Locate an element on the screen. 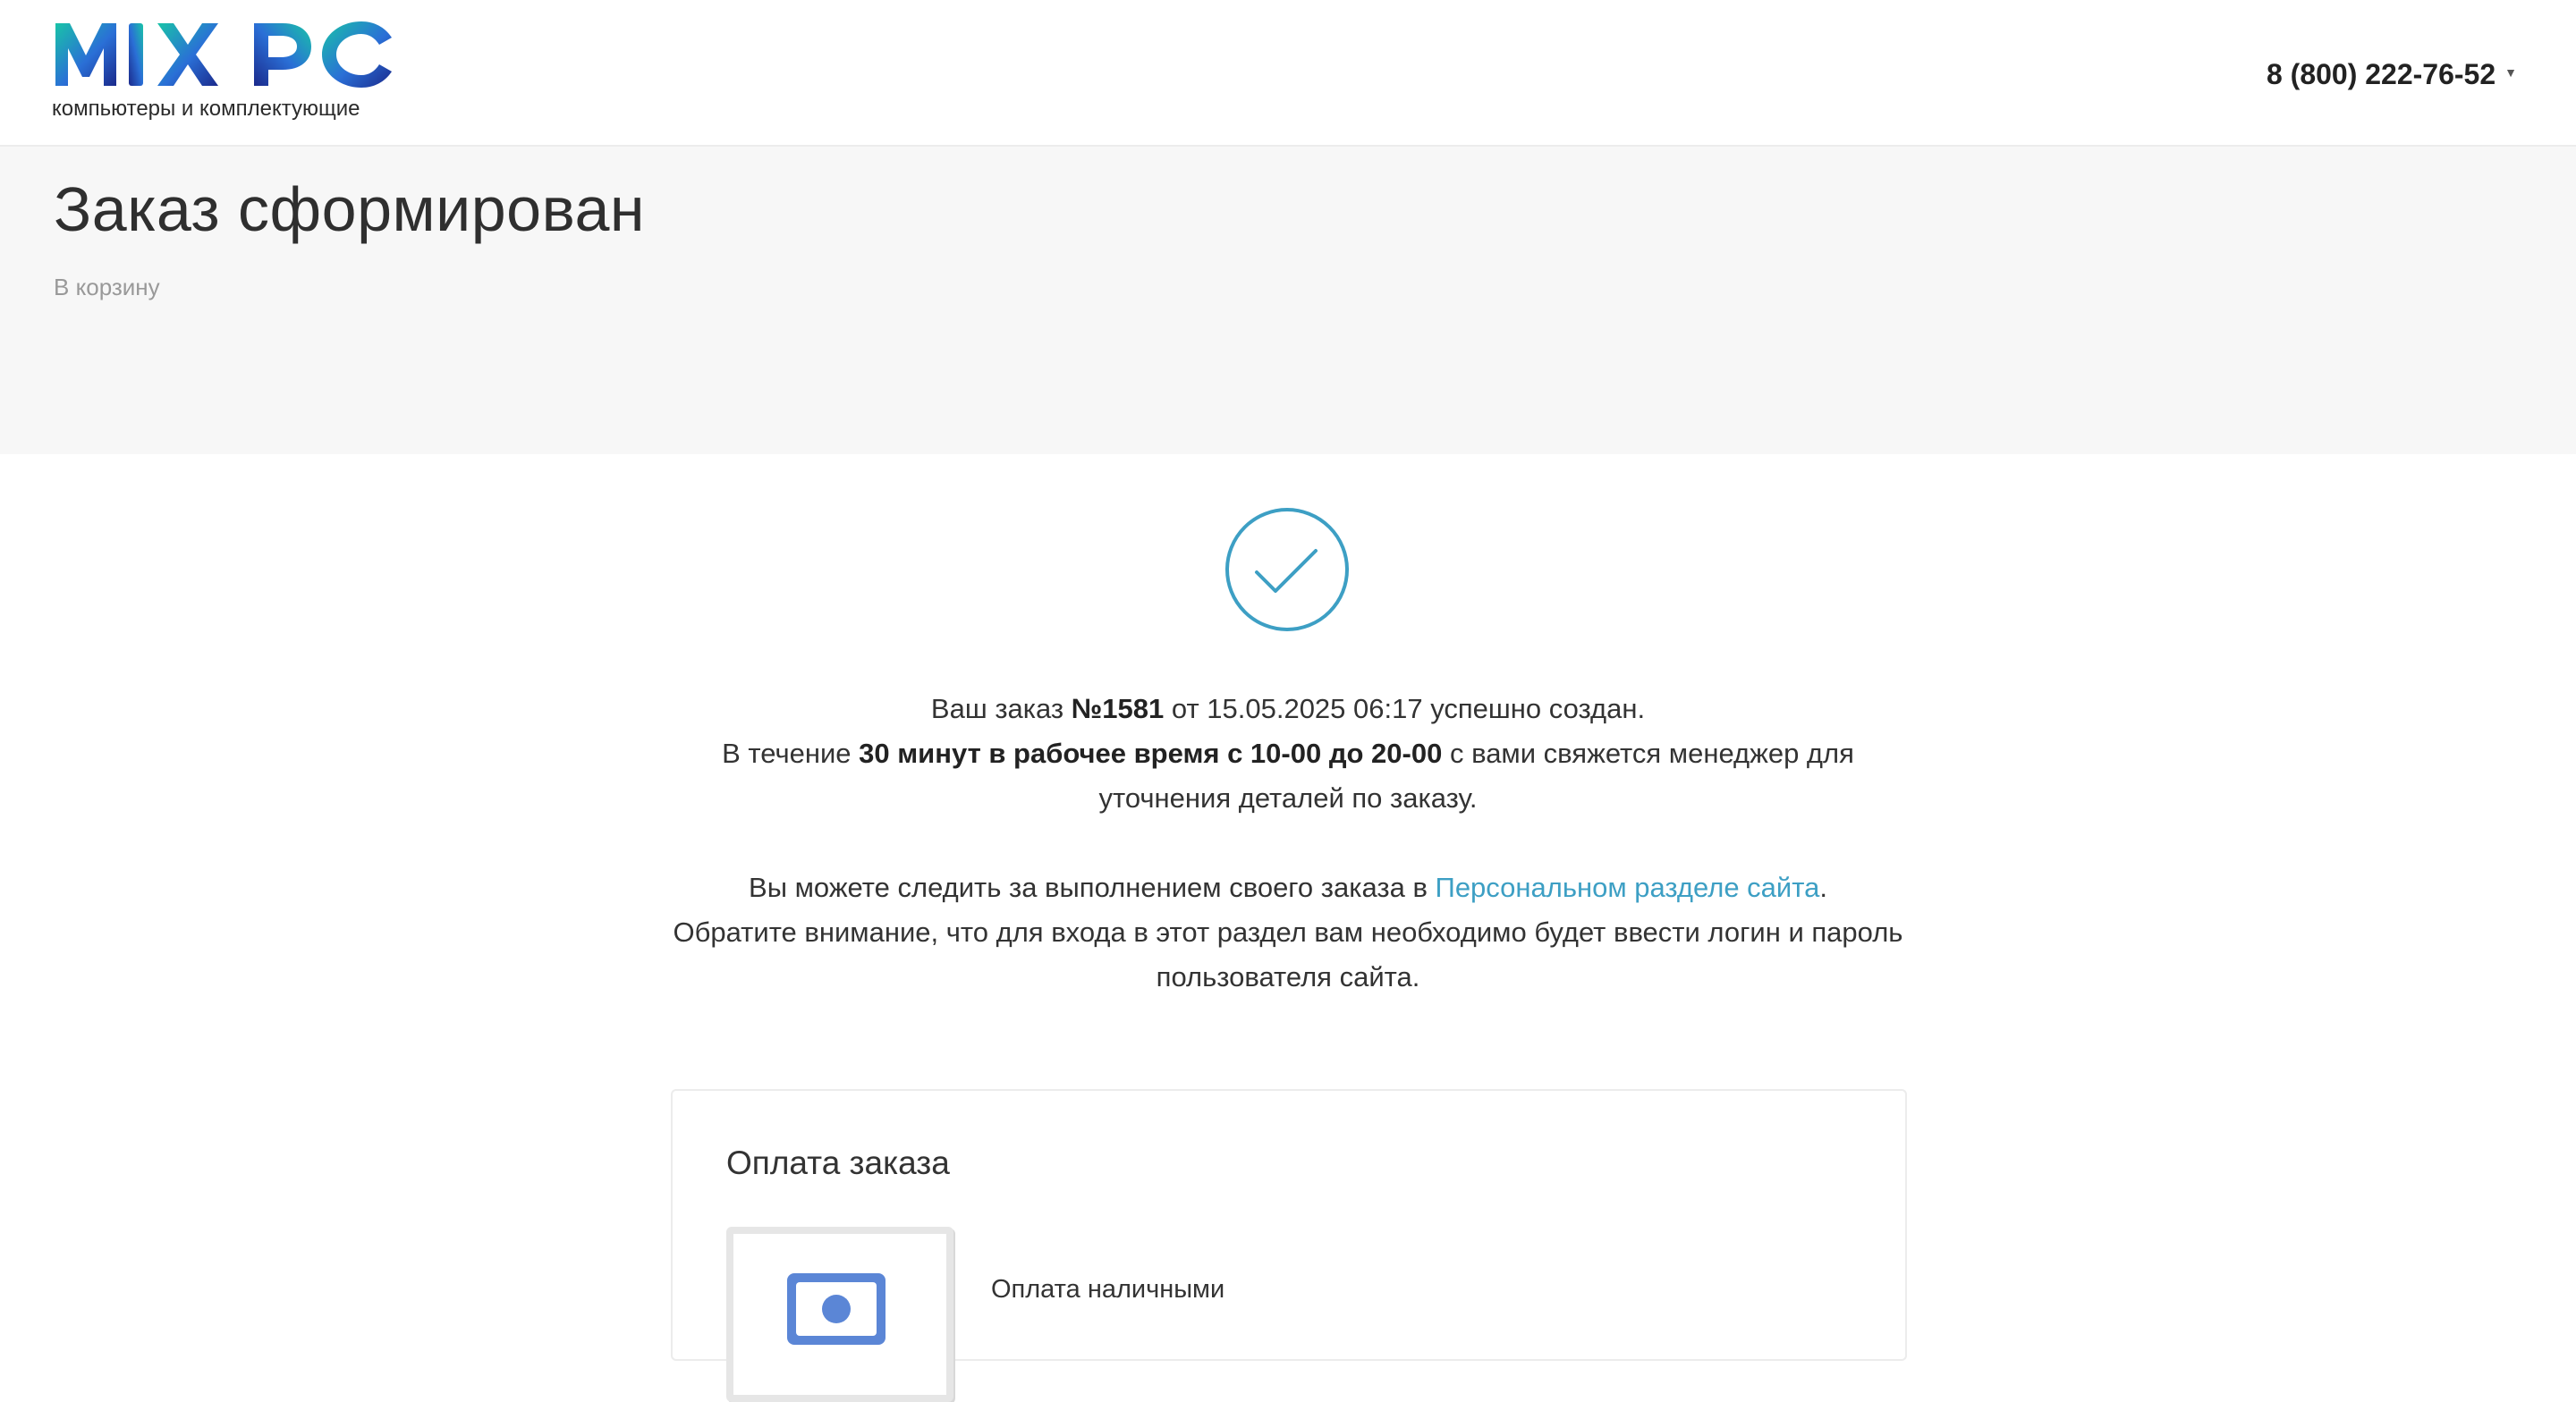 The image size is (2576, 1402). logo-tagline: компьютеры и комплектующие is located at coordinates (206, 109).